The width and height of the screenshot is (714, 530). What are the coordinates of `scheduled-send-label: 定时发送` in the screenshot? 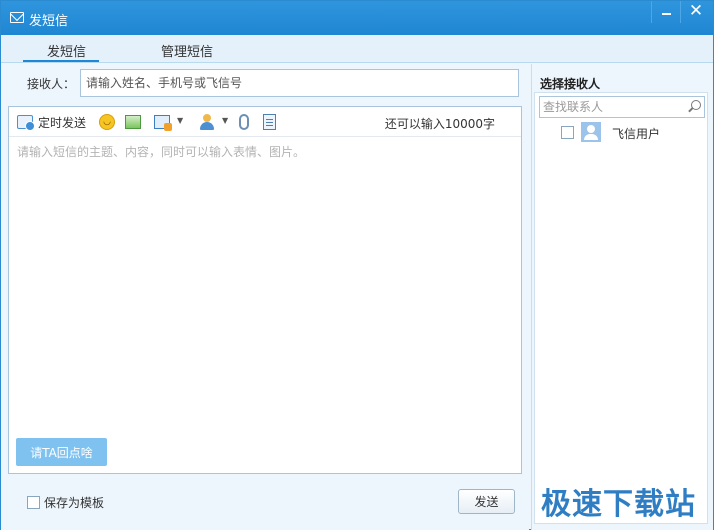 It's located at (62, 122).